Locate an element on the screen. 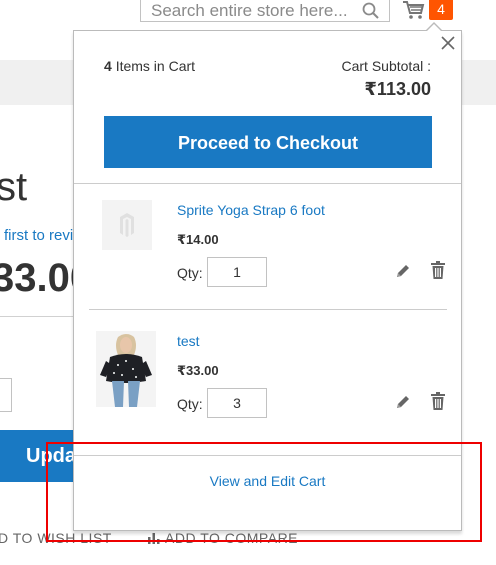 The width and height of the screenshot is (496, 565). items-count-label: Items in Cart is located at coordinates (155, 66).